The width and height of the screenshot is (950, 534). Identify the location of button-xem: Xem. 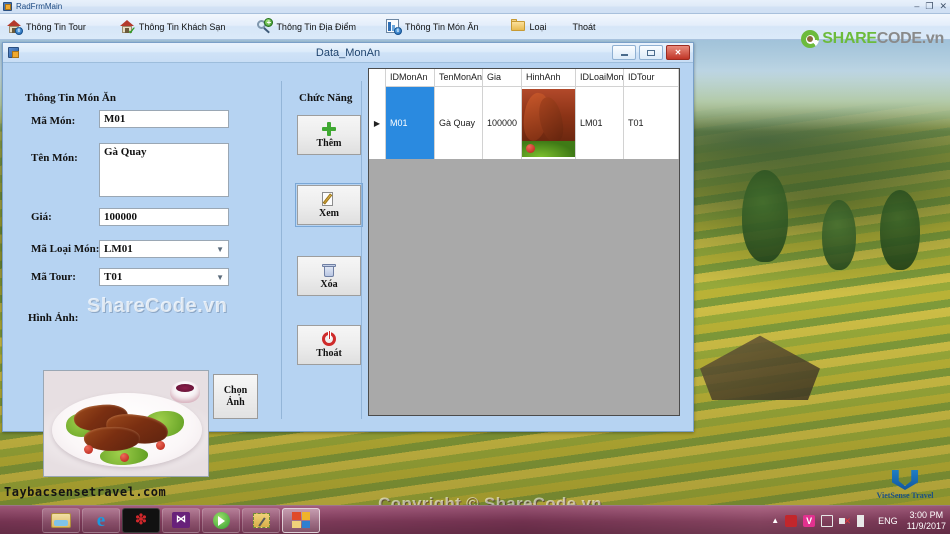
(329, 205).